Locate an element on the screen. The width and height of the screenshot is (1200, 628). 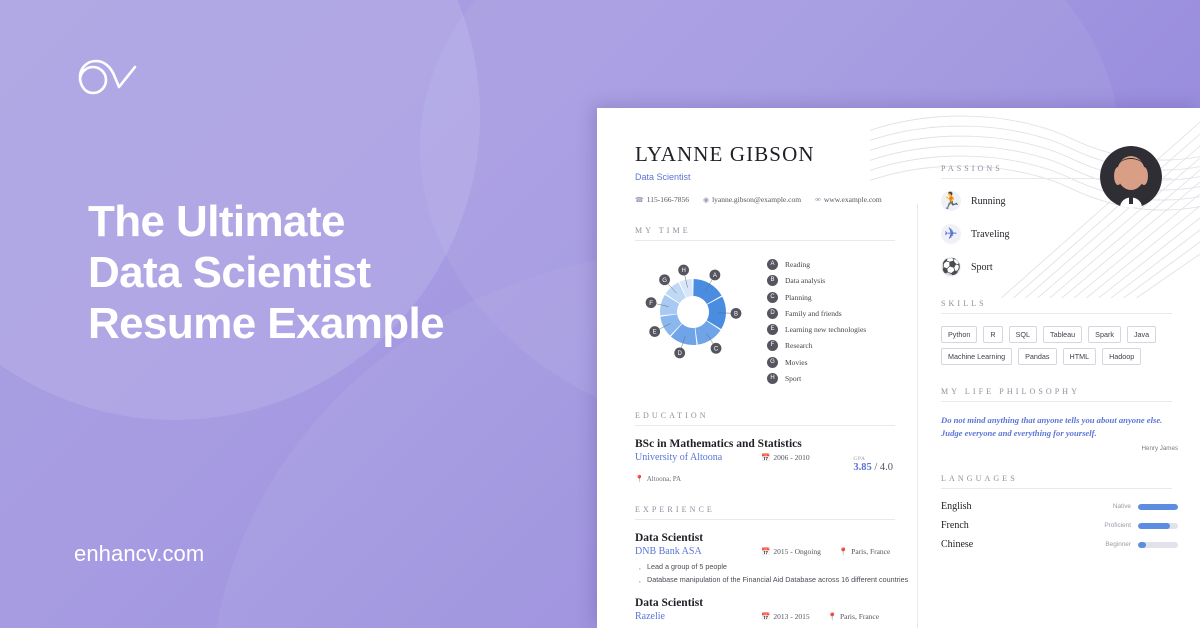
legend-label: Data analysis is located at coordinates (805, 281).